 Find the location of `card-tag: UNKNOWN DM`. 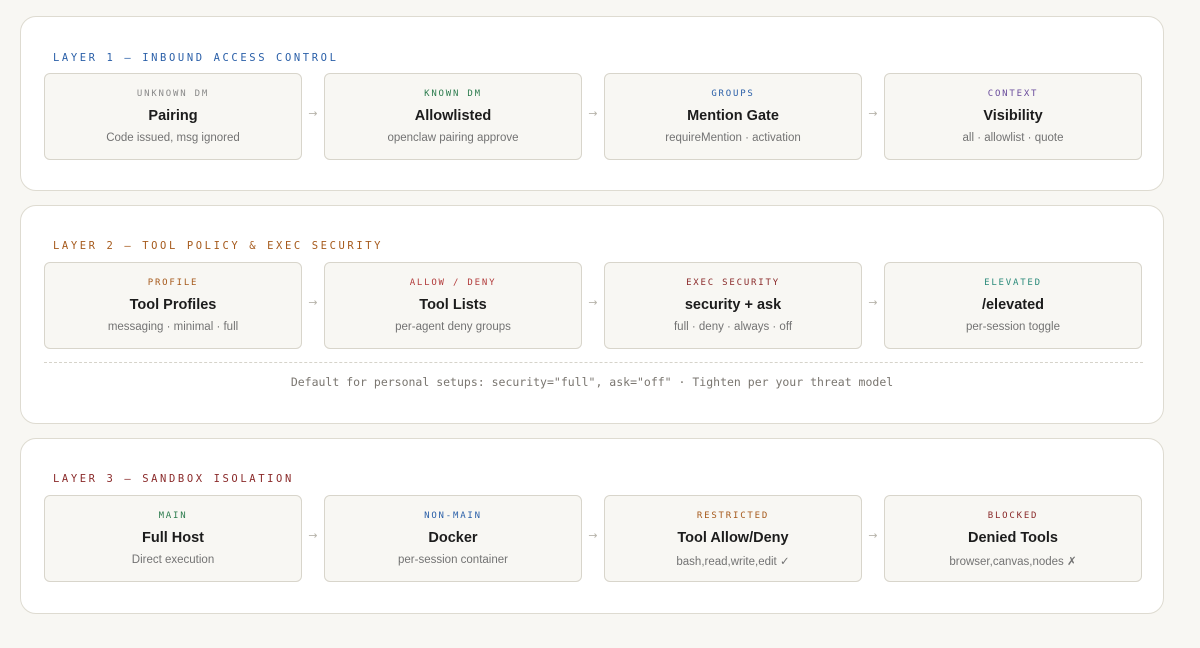

card-tag: UNKNOWN DM is located at coordinates (173, 94).